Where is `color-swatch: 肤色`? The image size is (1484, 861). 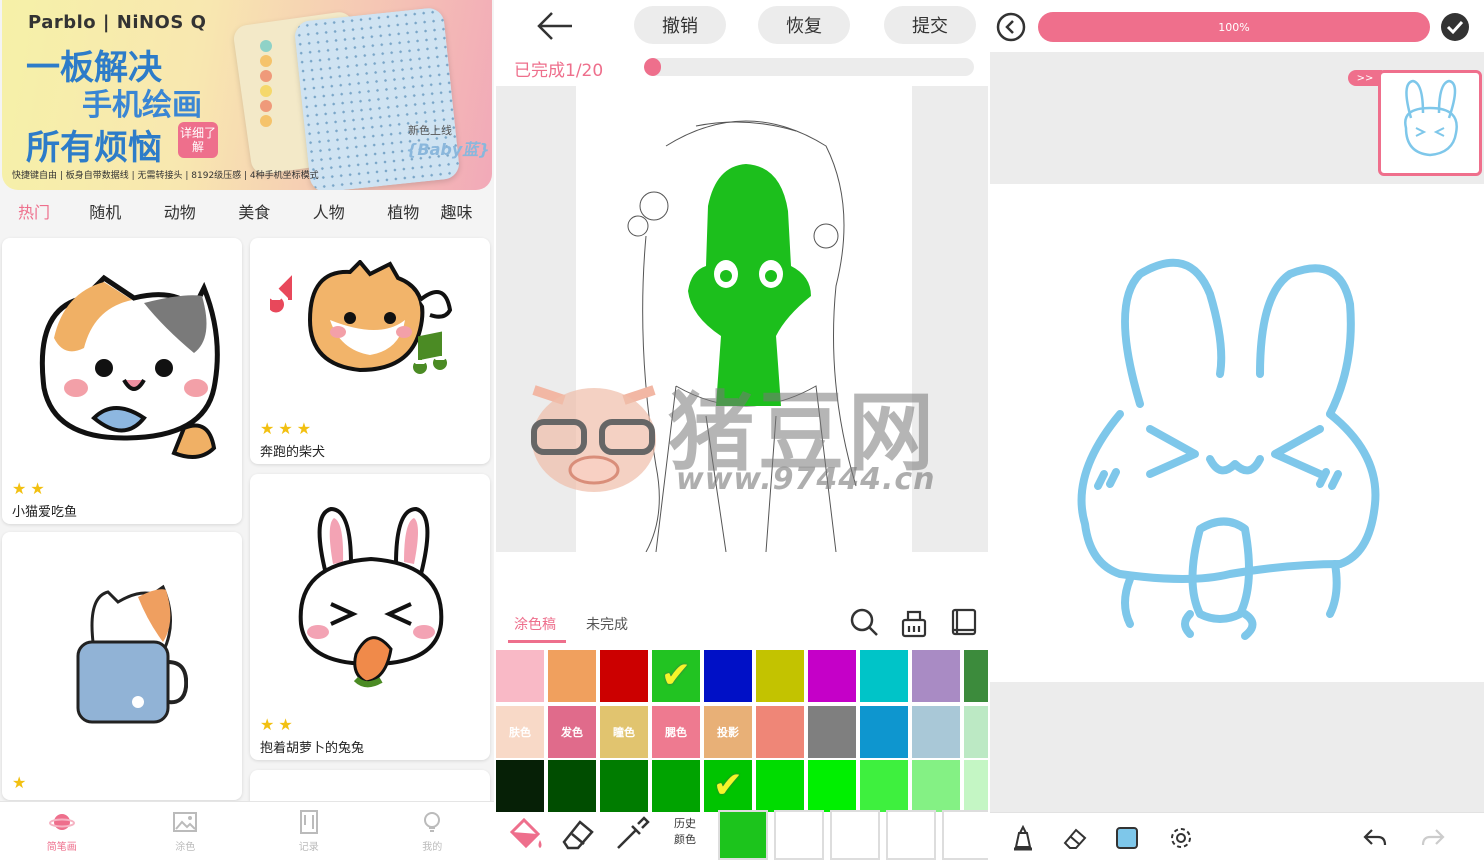 color-swatch: 肤色 is located at coordinates (520, 732).